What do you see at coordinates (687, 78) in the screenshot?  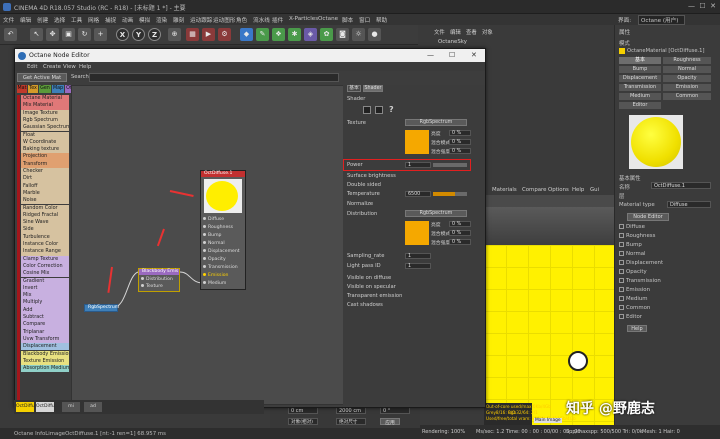 I see `tab-opacity: Opacity` at bounding box center [687, 78].